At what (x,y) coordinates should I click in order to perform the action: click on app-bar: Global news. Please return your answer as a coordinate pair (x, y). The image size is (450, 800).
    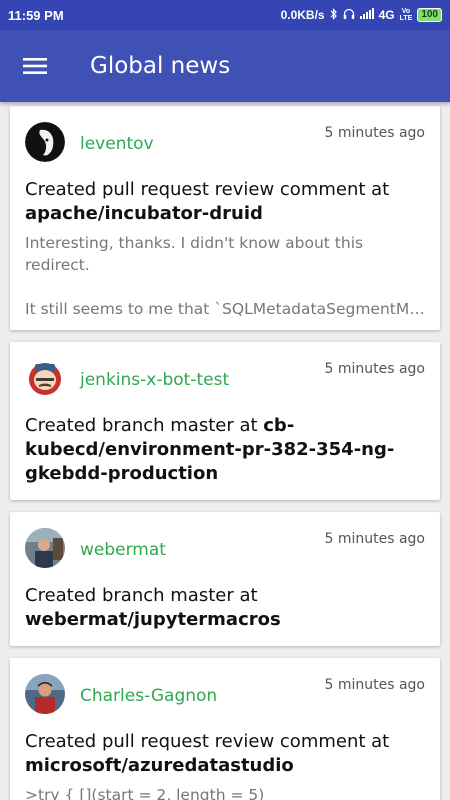
    Looking at the image, I should click on (225, 66).